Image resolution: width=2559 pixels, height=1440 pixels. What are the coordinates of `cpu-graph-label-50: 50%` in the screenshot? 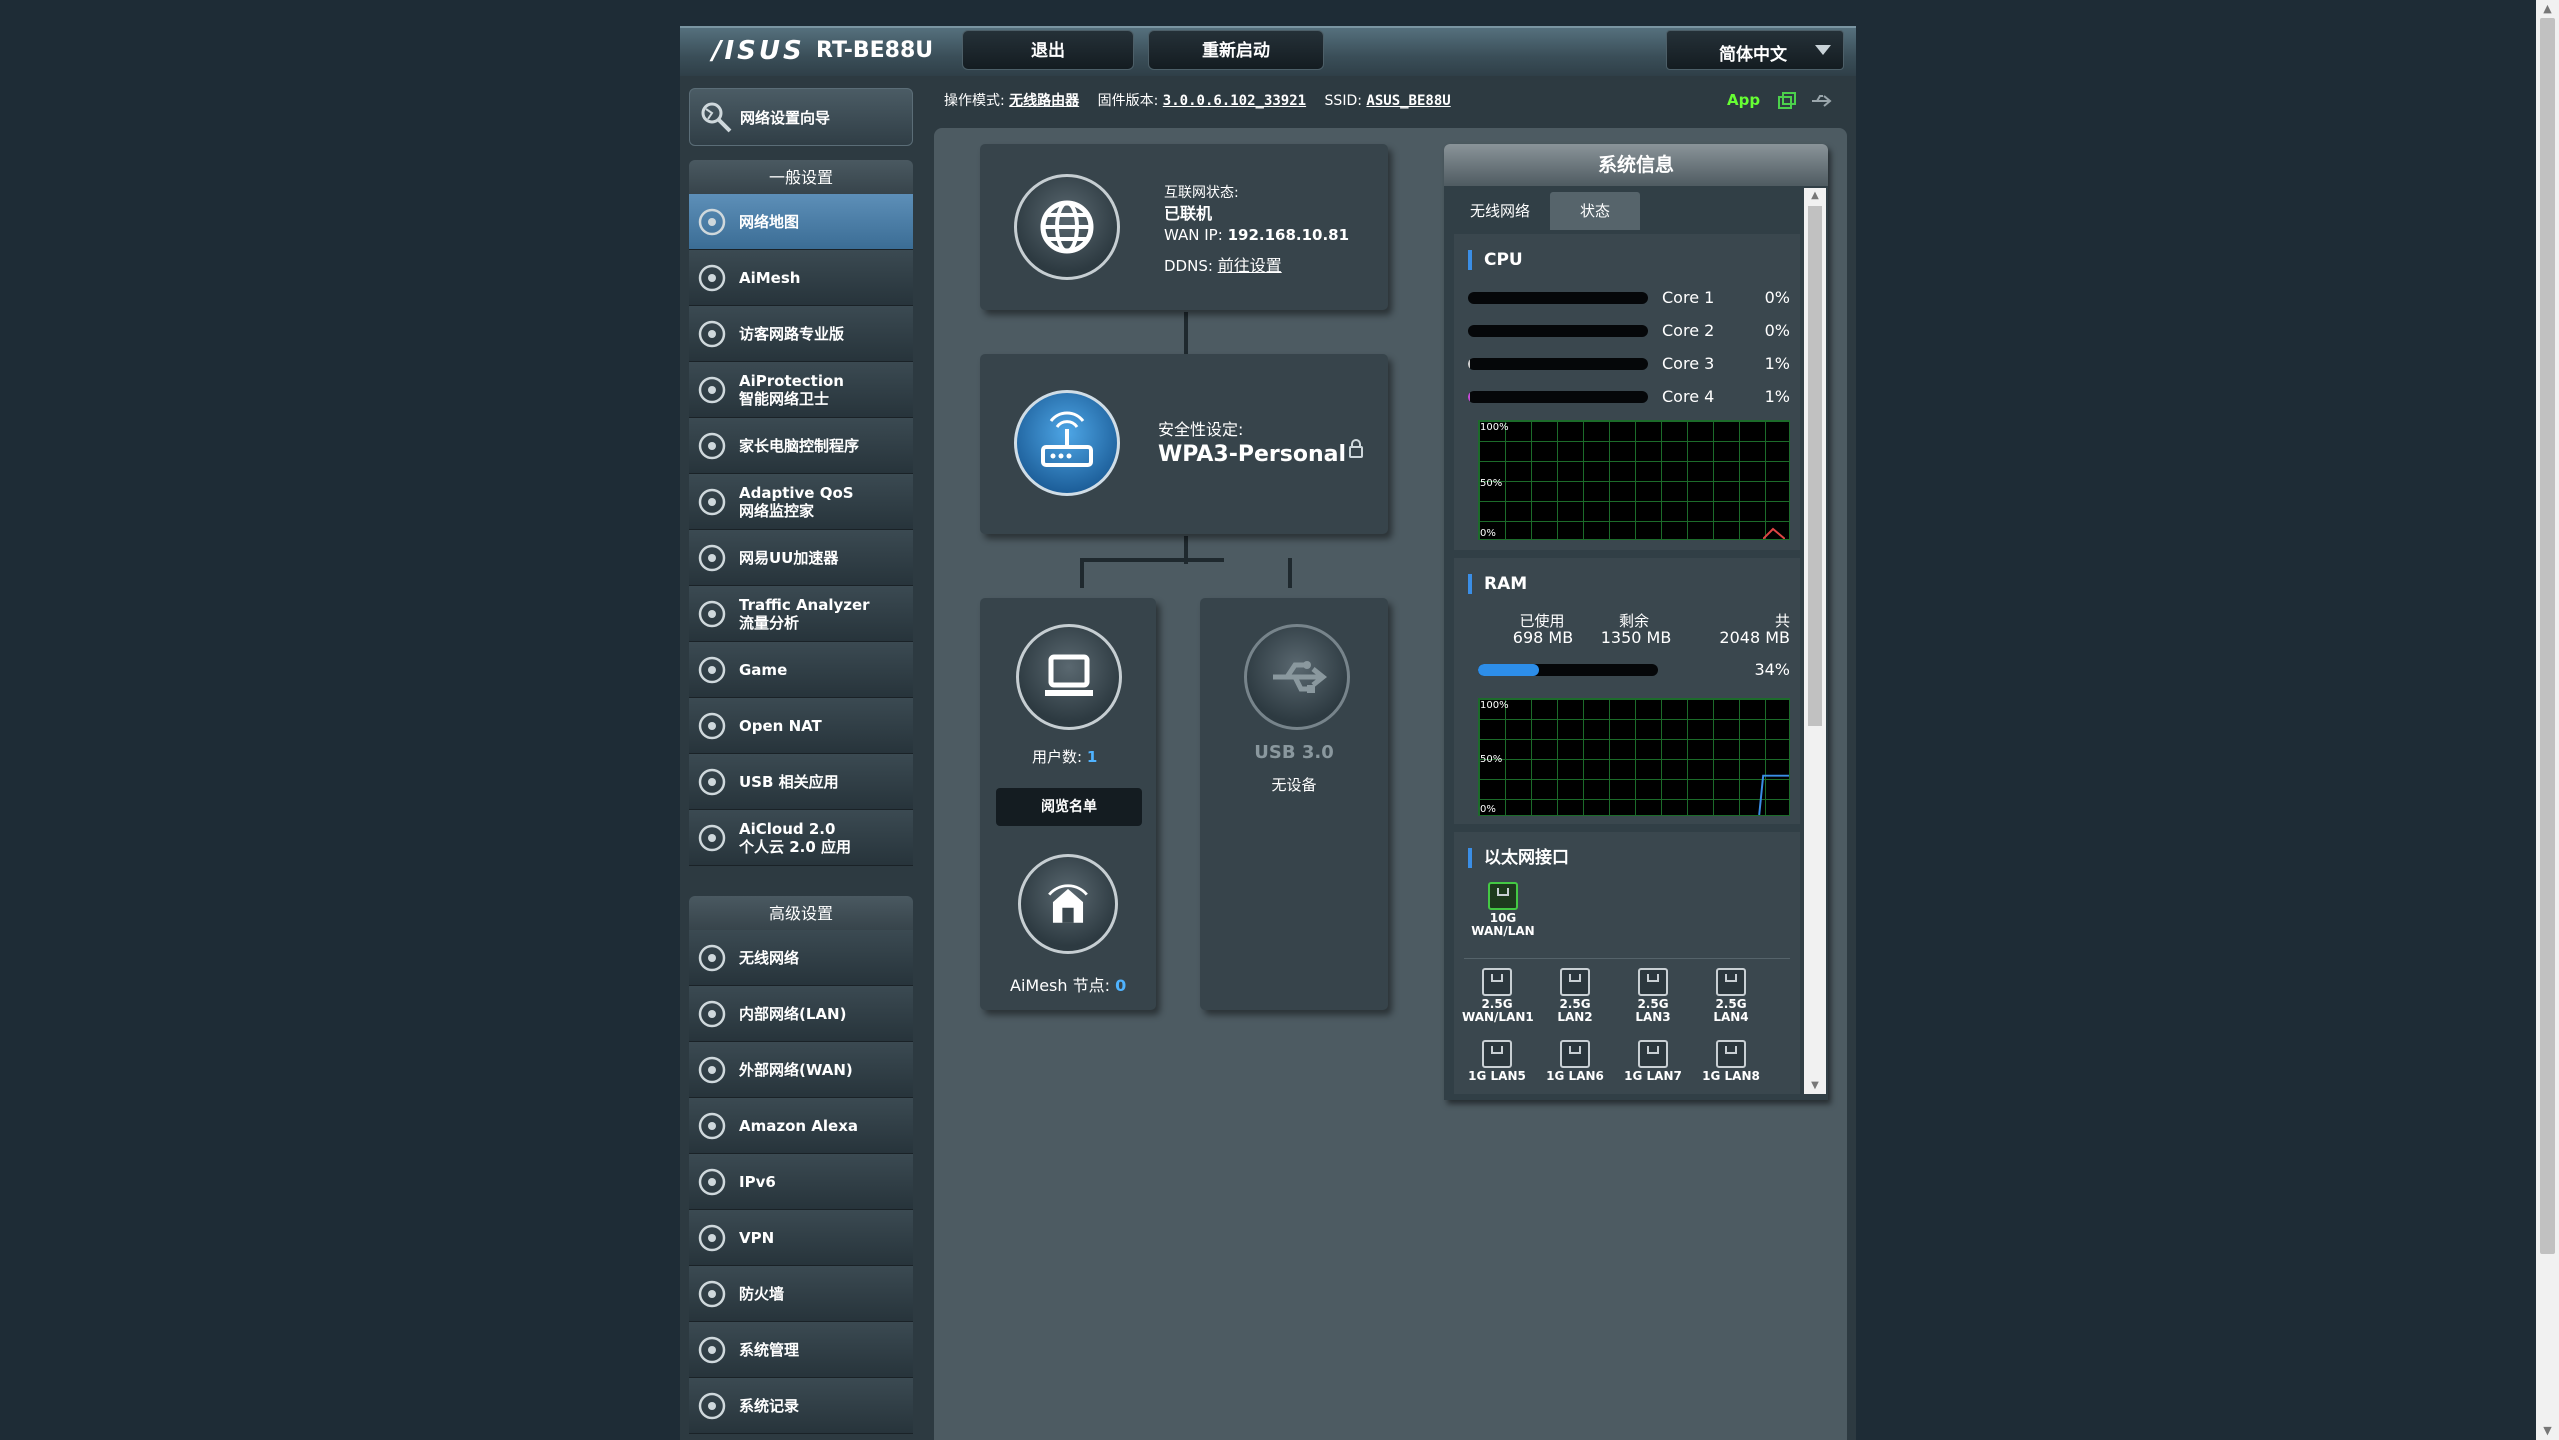 It's located at (1491, 483).